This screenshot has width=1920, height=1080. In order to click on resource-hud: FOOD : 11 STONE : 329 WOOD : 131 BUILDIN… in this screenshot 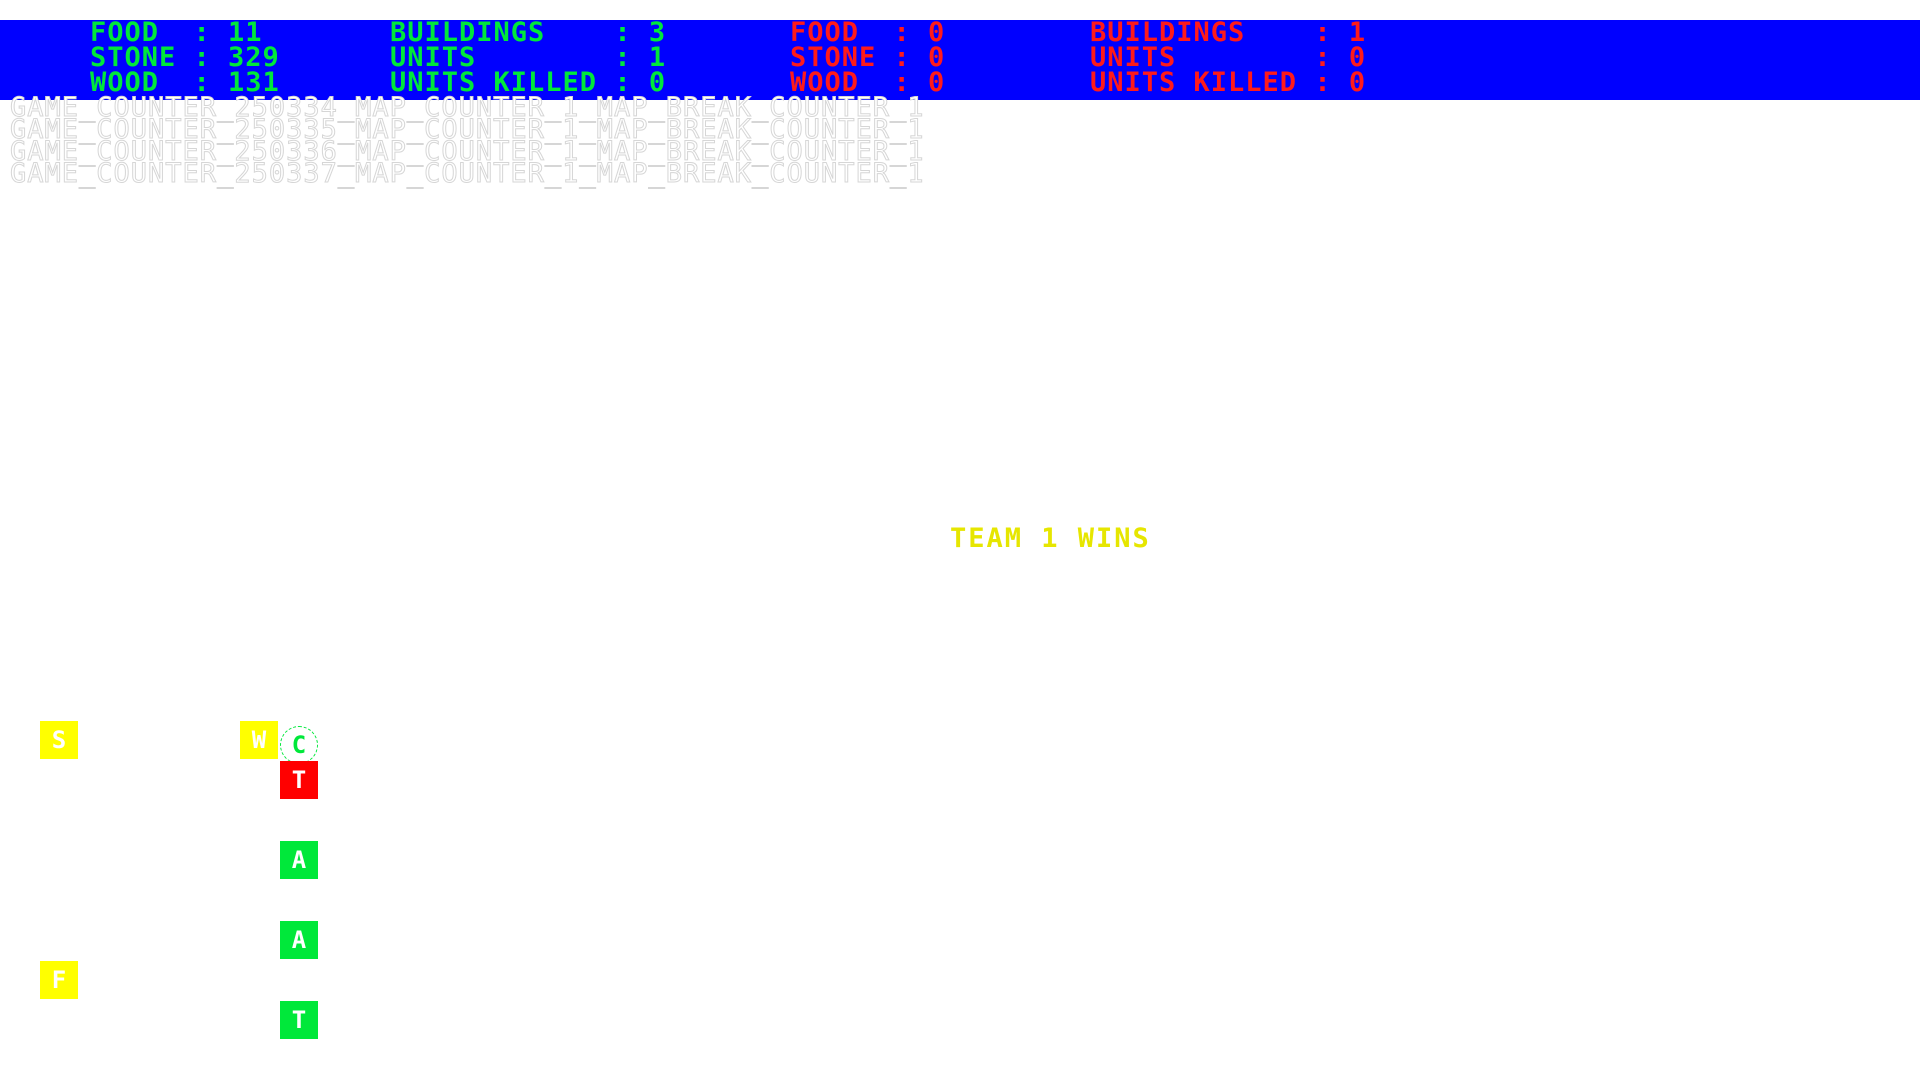, I will do `click(960, 59)`.